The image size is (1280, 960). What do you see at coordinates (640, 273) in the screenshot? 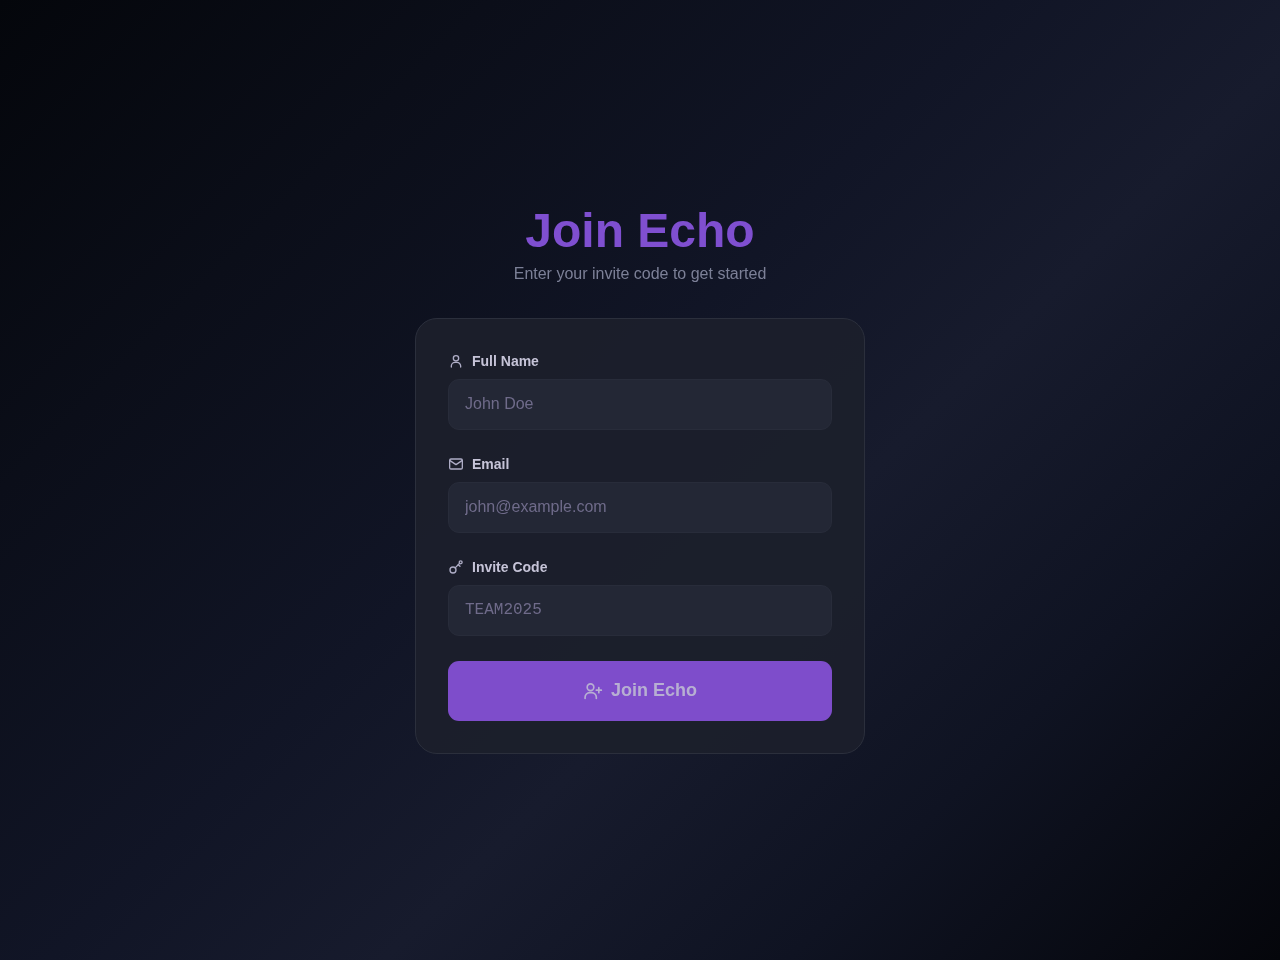
I see `page-subtitle: Enter your invite code to get started` at bounding box center [640, 273].